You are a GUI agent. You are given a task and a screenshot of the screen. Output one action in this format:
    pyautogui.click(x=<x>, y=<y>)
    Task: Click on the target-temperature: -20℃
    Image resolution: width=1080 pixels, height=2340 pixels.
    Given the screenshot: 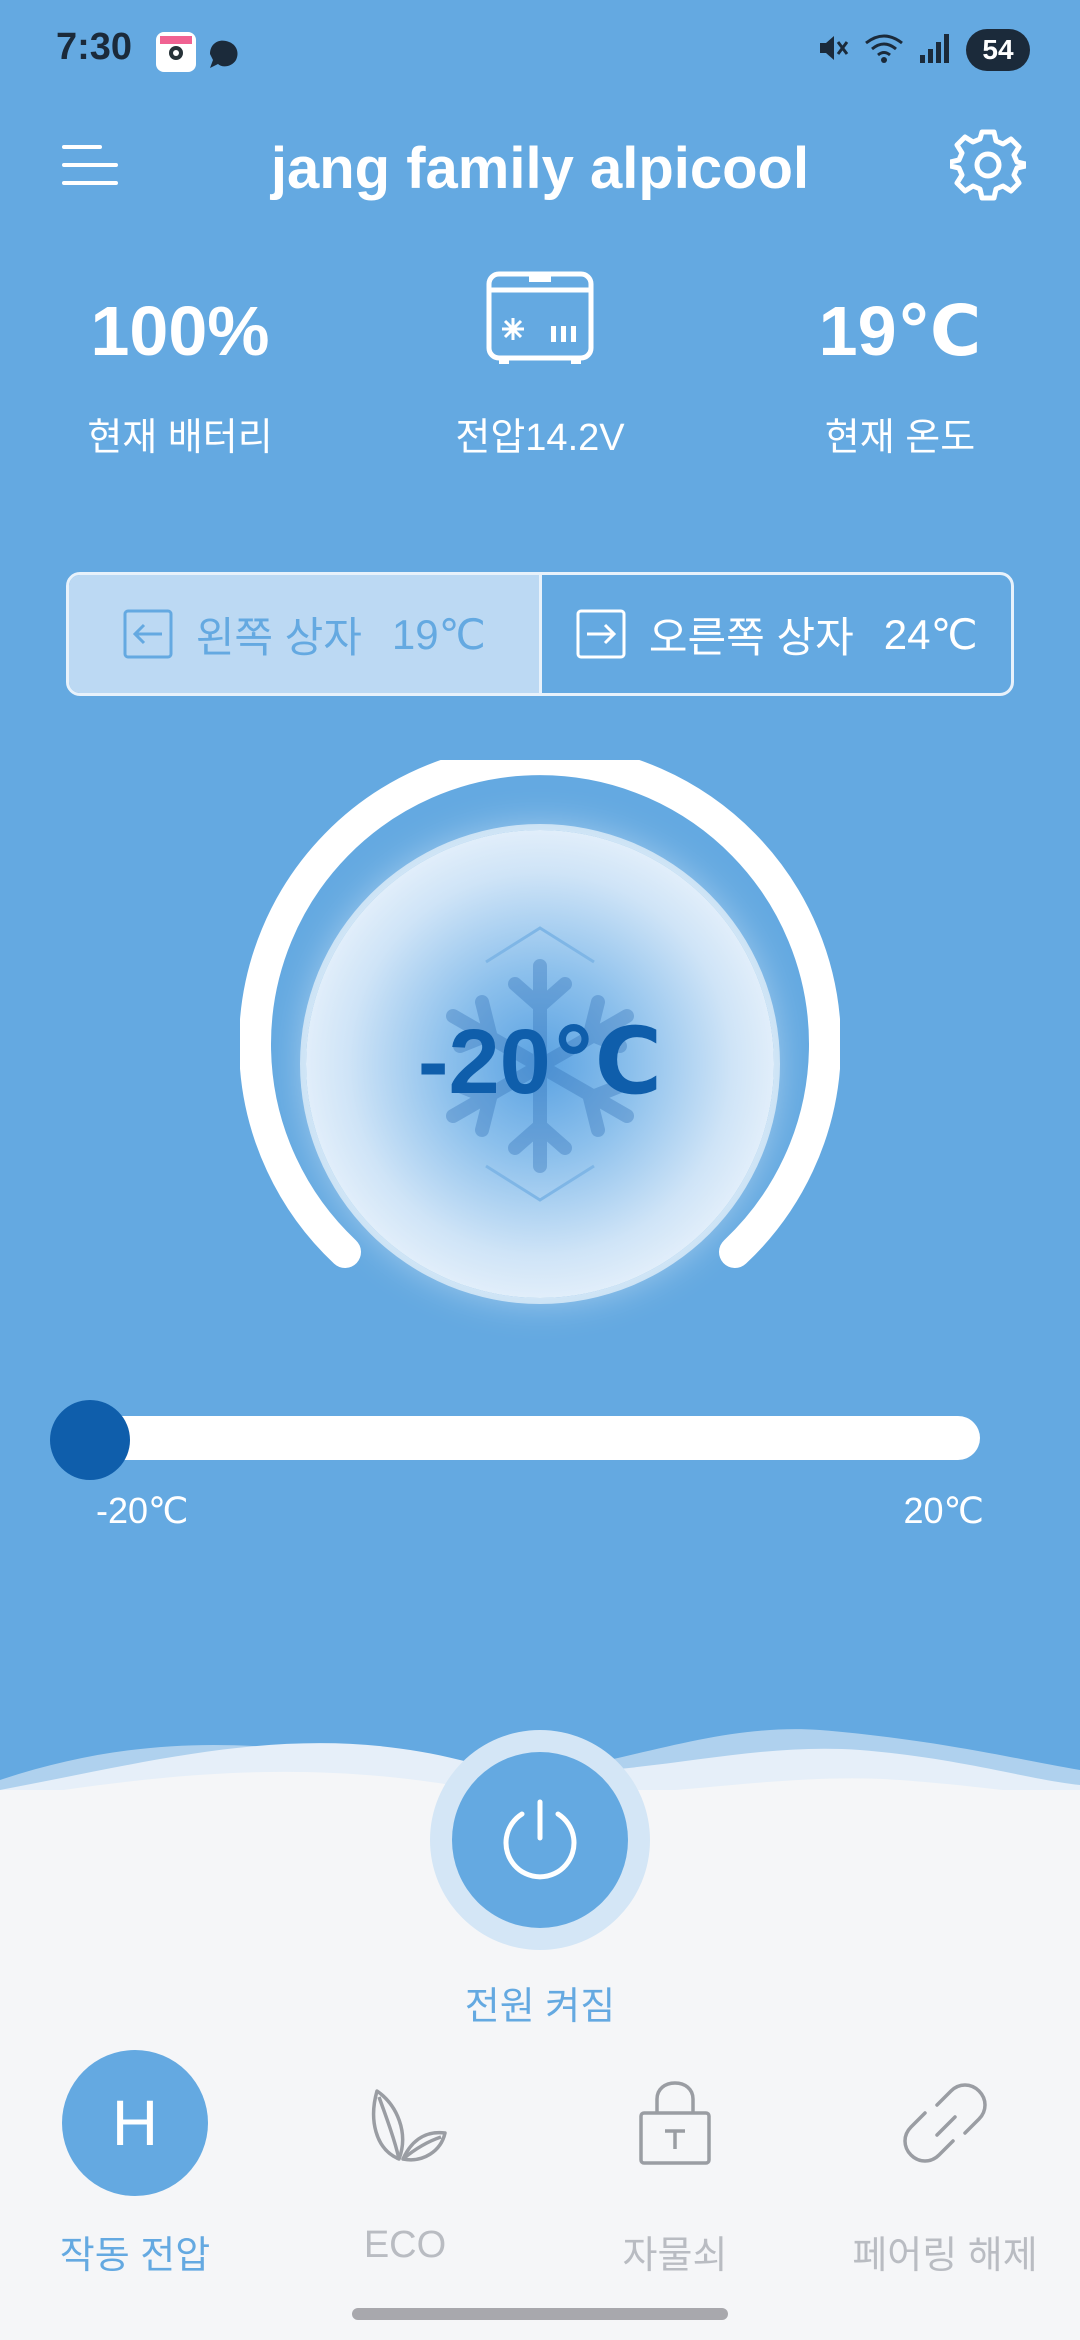 What is the action you would take?
    pyautogui.click(x=540, y=1062)
    